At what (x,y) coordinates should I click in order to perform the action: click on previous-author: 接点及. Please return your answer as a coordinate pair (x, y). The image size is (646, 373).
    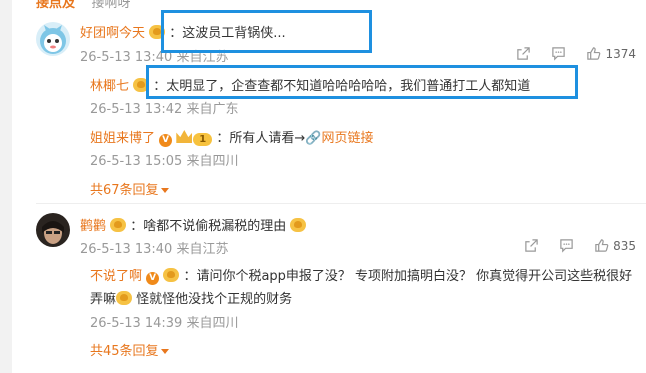
    Looking at the image, I should click on (56, 5).